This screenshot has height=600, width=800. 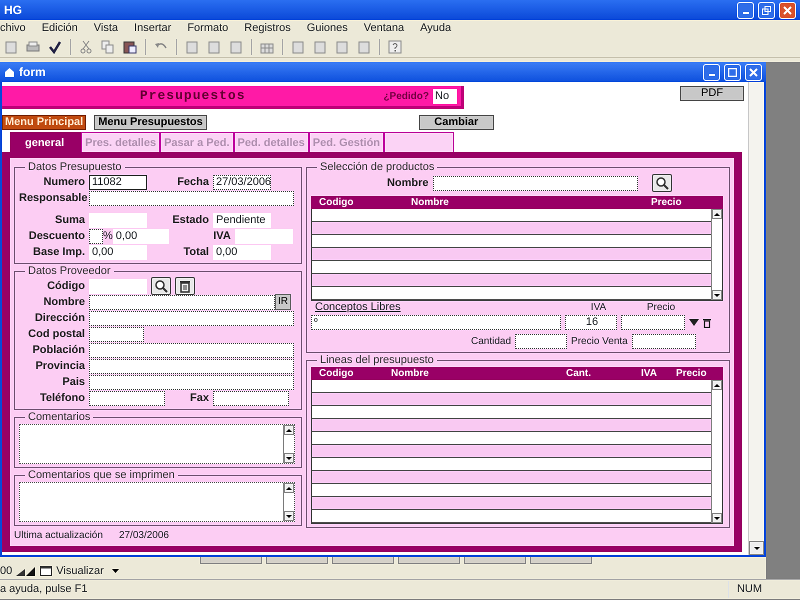 What do you see at coordinates (44, 122) in the screenshot?
I see `menu-button: Menu Principal` at bounding box center [44, 122].